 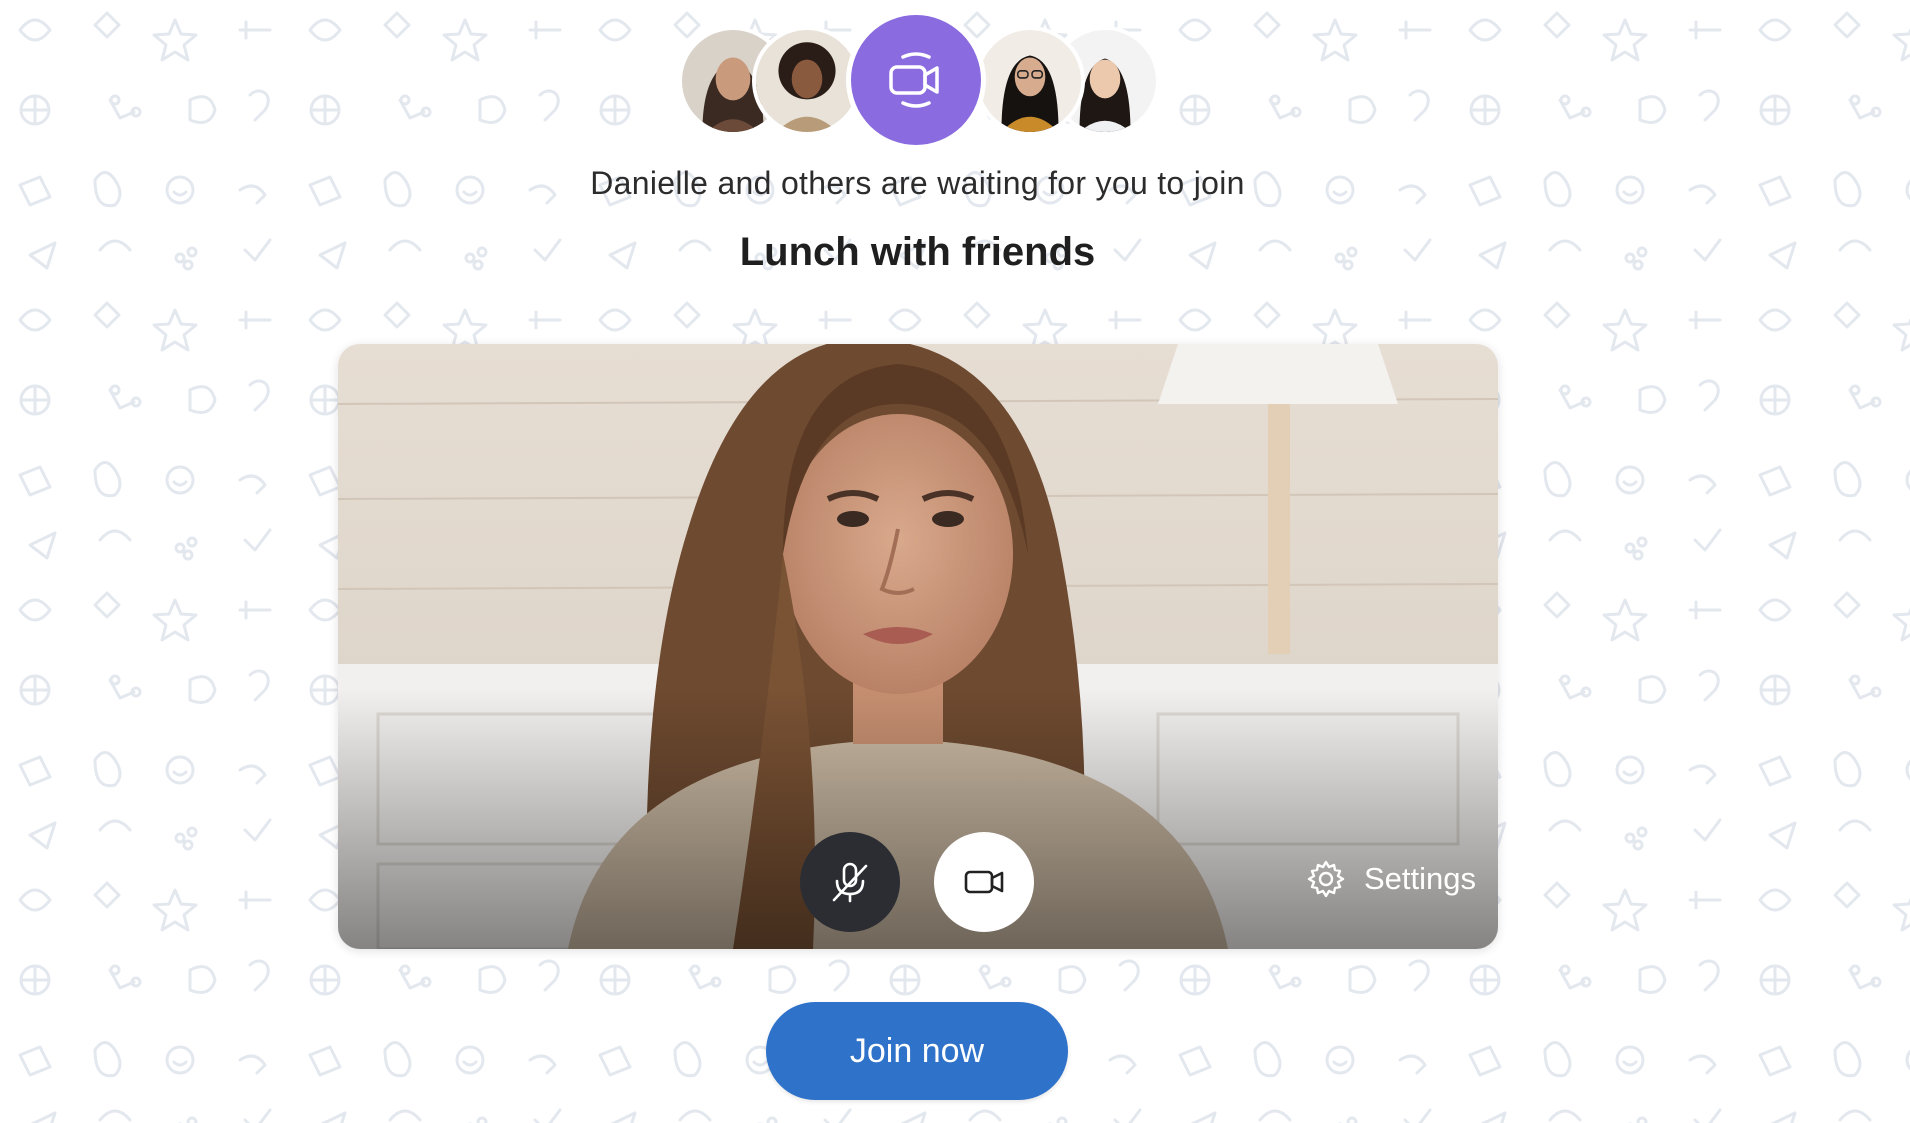 I want to click on video-camera-icon, so click(x=984, y=882).